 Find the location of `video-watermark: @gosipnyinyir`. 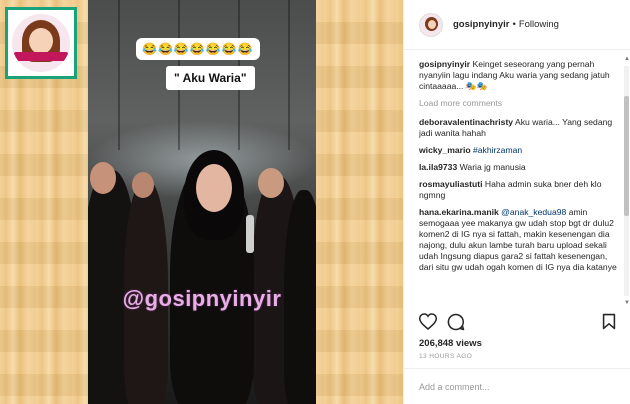

video-watermark: @gosipnyinyir is located at coordinates (202, 298).